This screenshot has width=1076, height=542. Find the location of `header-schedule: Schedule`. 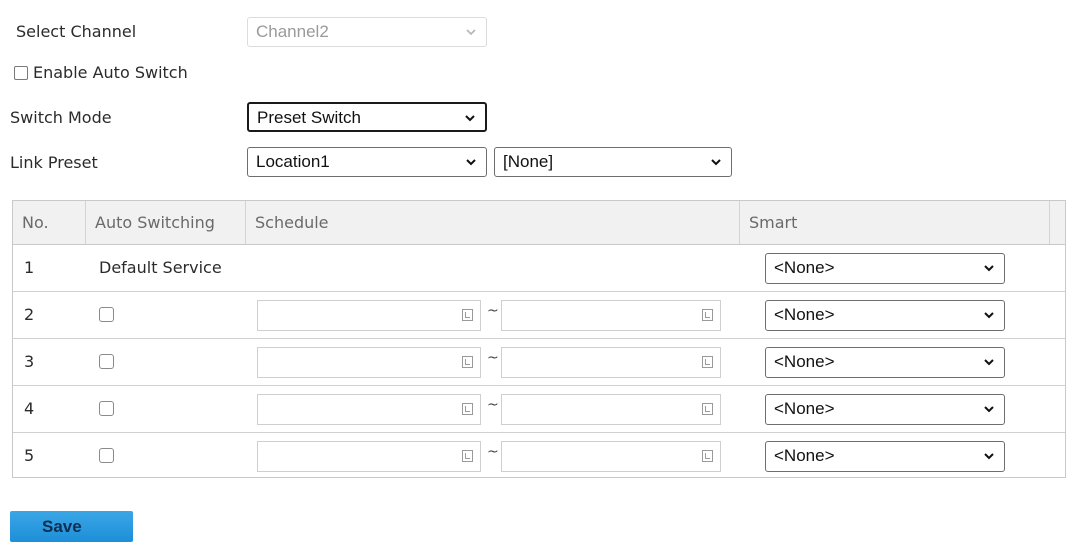

header-schedule: Schedule is located at coordinates (493, 222).